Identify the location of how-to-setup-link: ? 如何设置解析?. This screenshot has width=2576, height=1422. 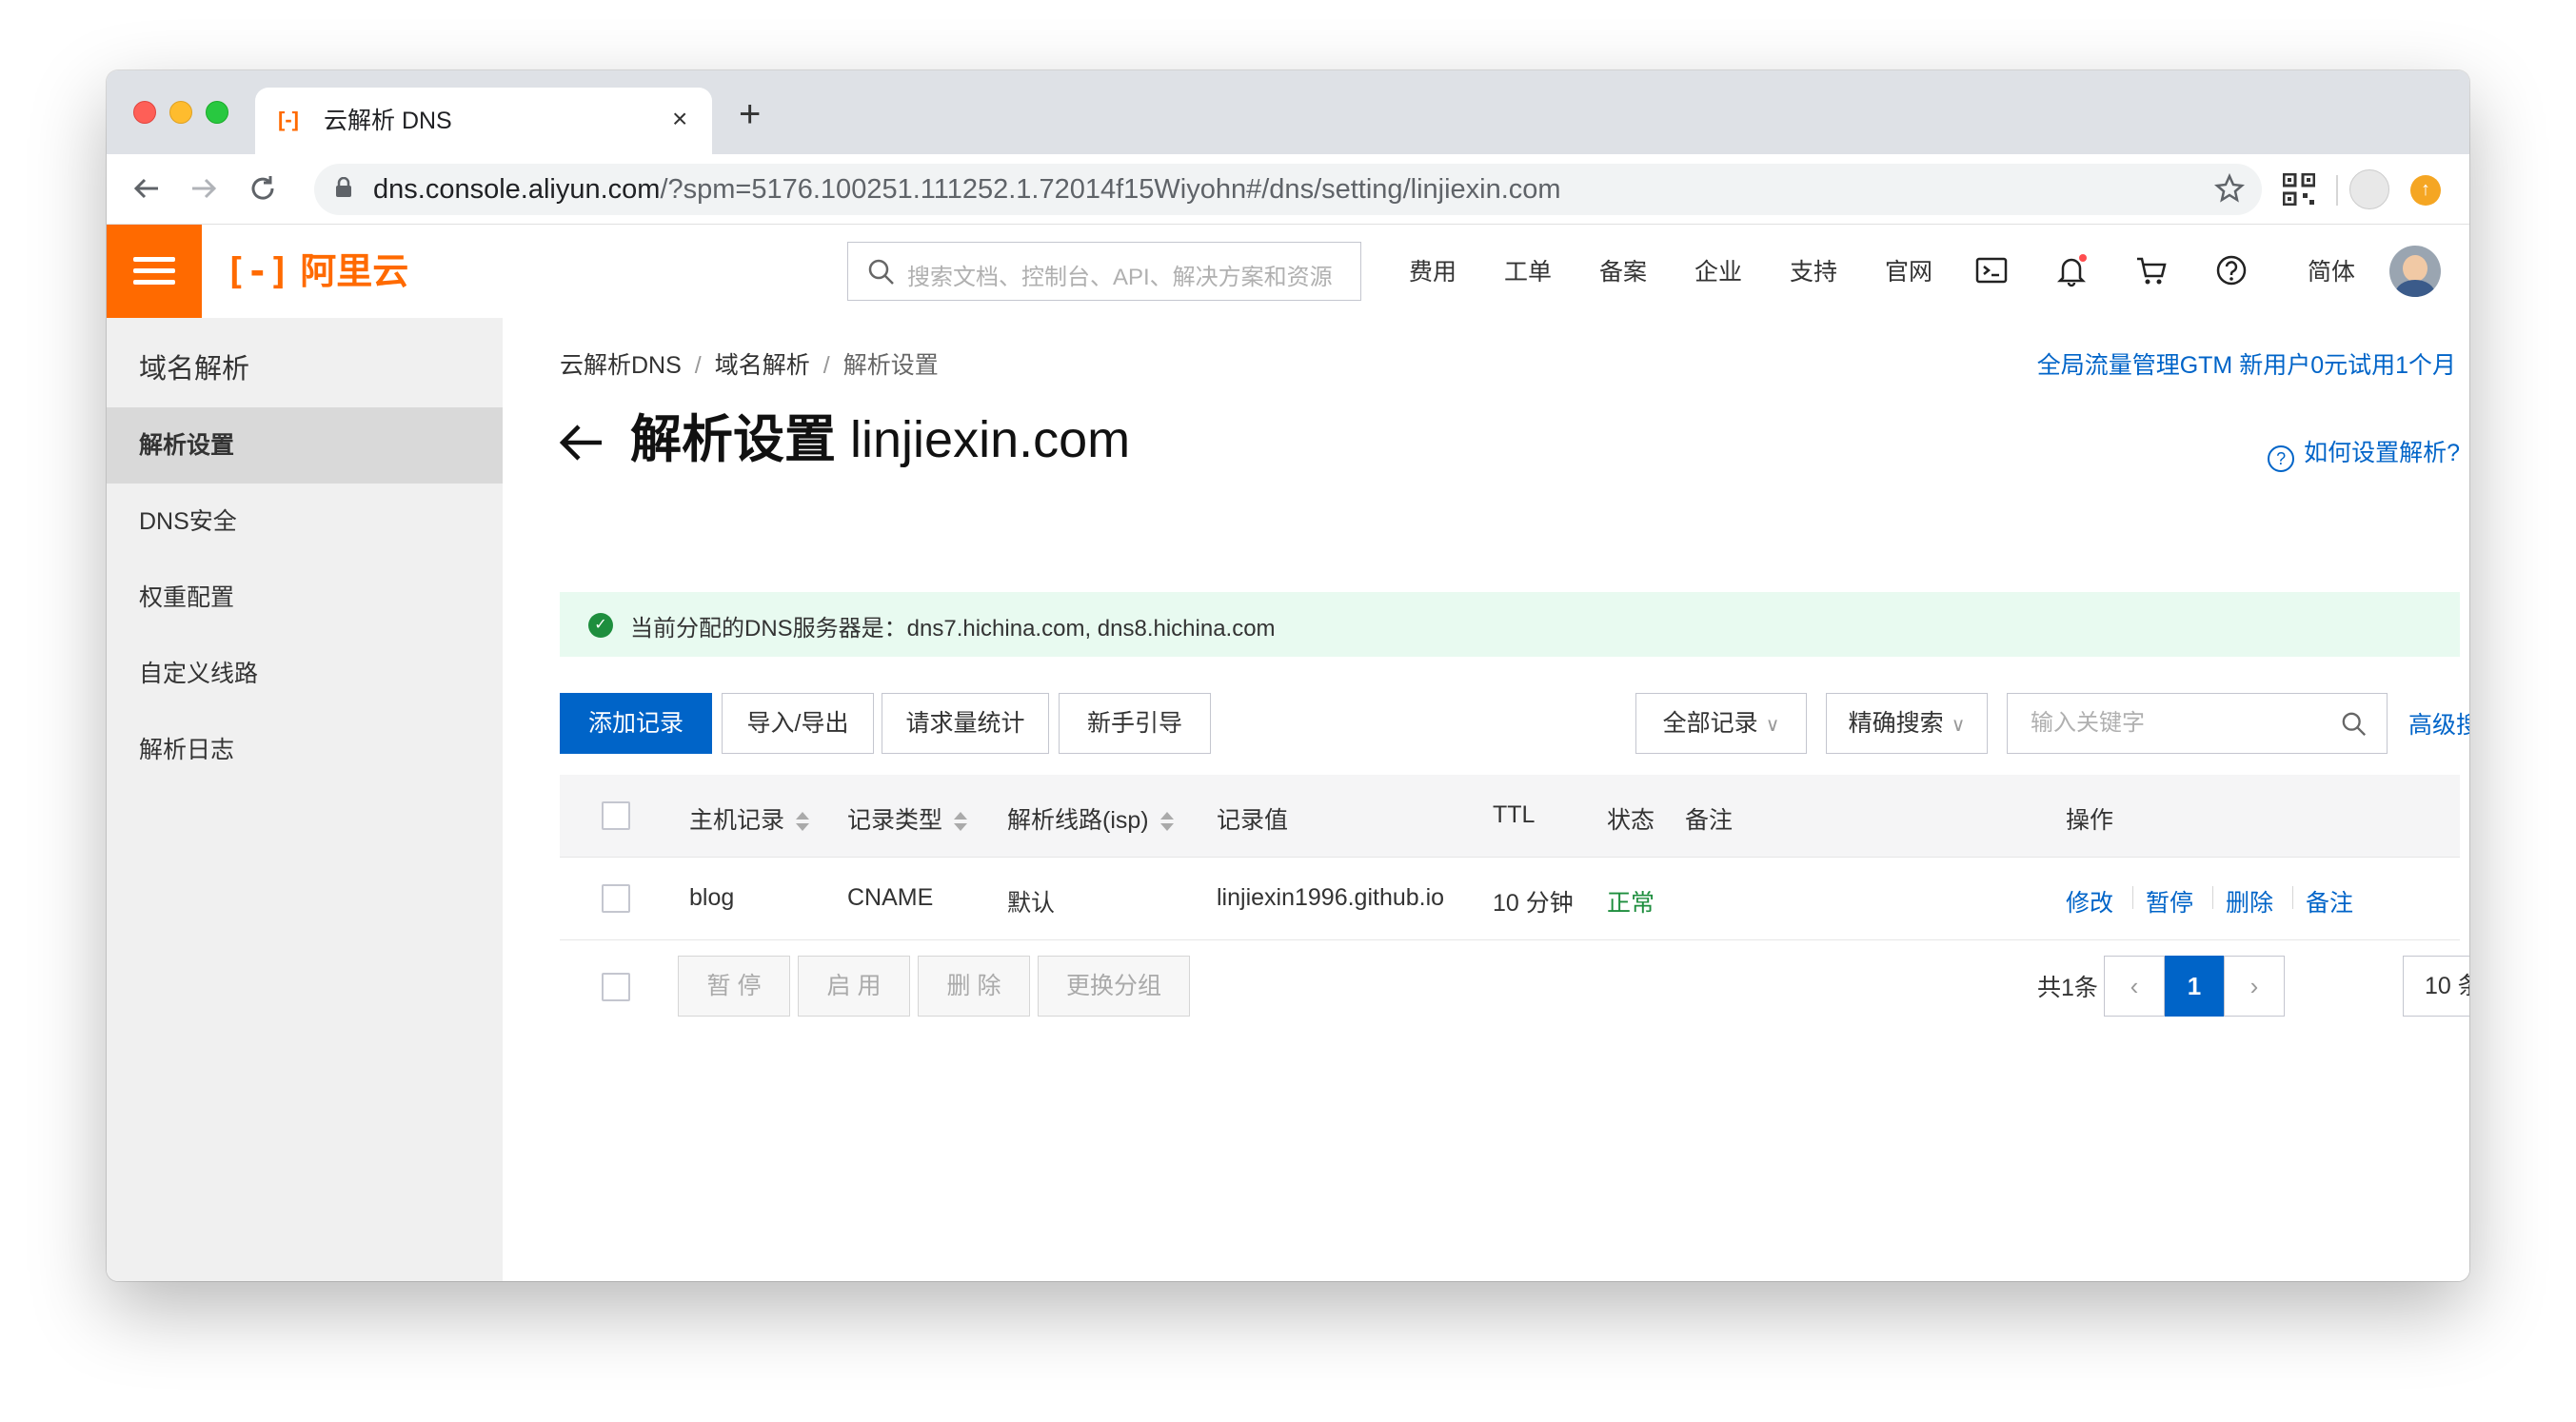
(2364, 453).